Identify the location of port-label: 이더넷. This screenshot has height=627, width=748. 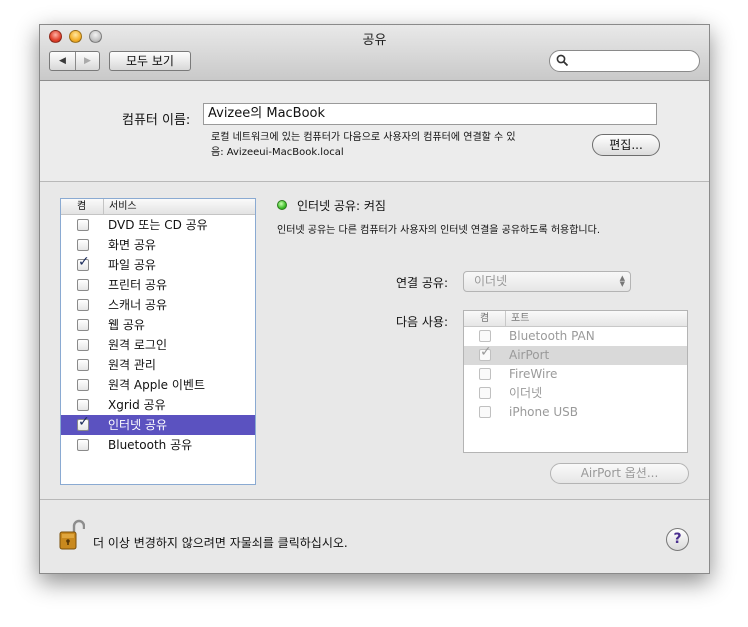
(526, 393).